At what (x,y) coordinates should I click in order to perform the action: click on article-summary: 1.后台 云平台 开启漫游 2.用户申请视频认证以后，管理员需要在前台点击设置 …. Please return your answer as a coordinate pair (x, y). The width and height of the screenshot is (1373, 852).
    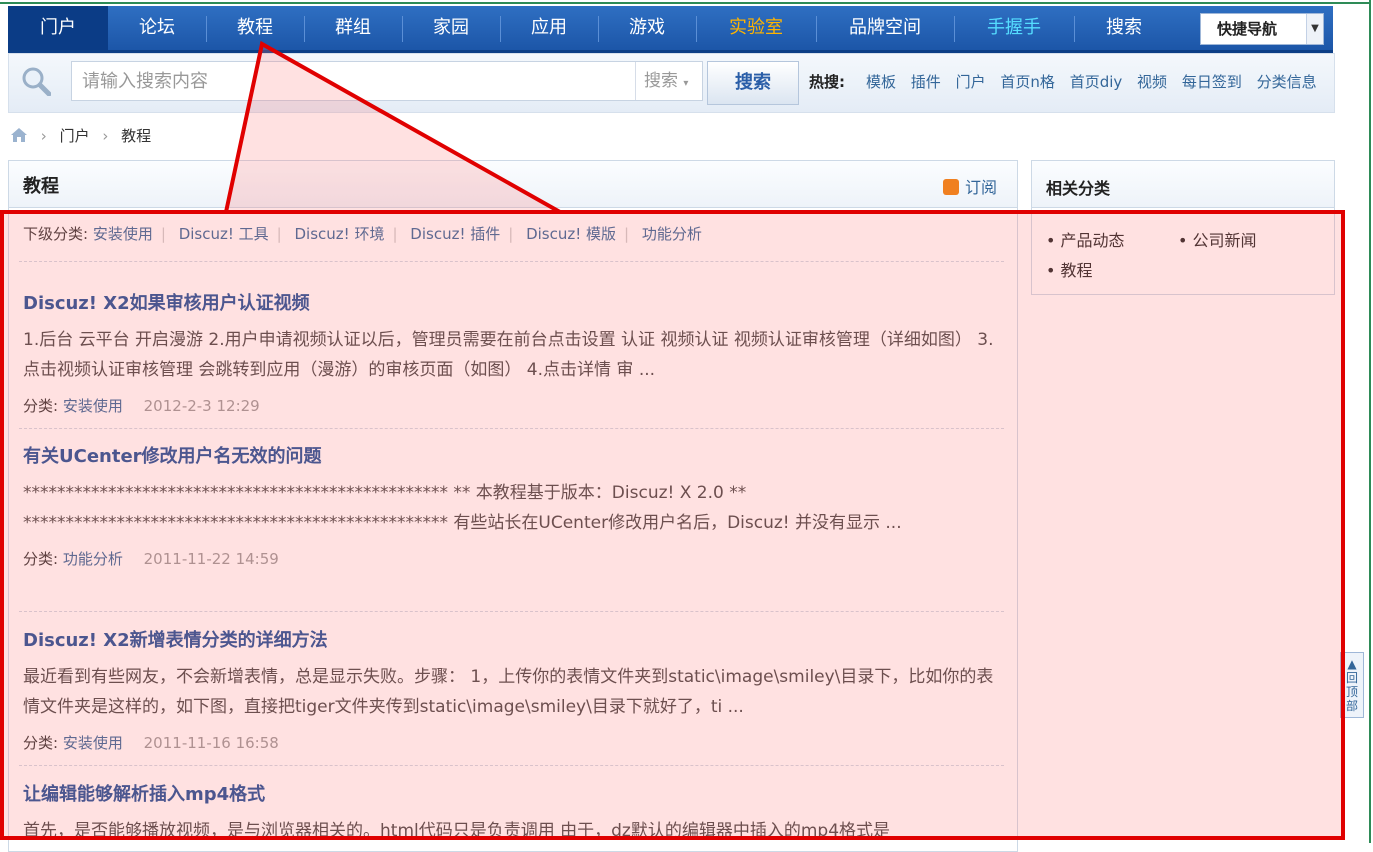
    Looking at the image, I should click on (508, 355).